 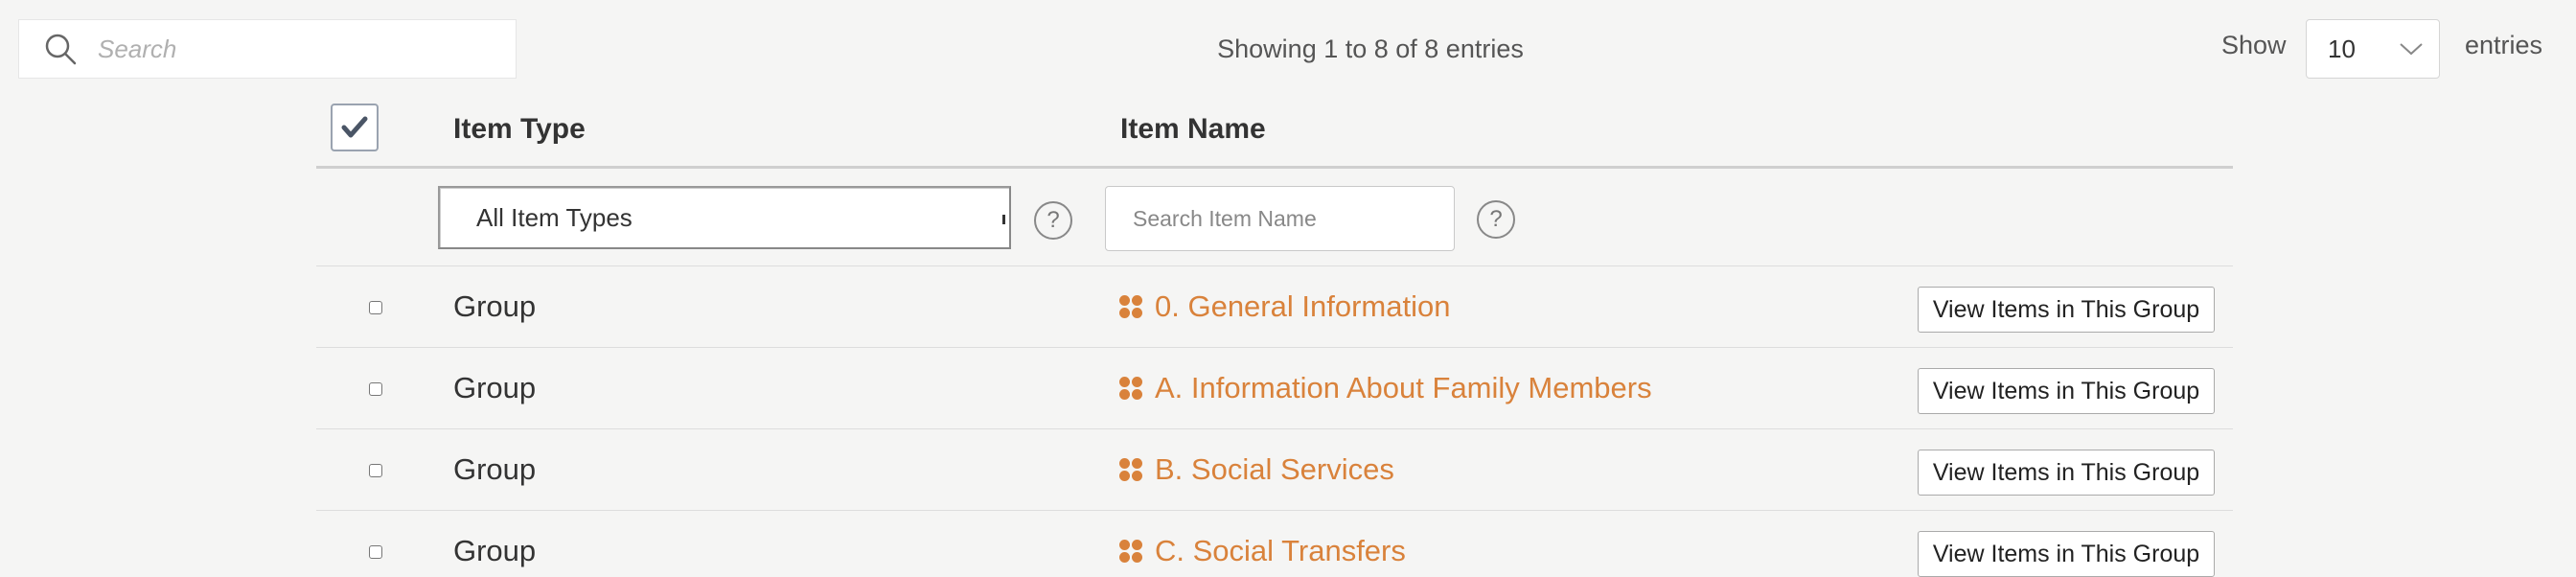 What do you see at coordinates (2254, 45) in the screenshot?
I see `show-label: Show` at bounding box center [2254, 45].